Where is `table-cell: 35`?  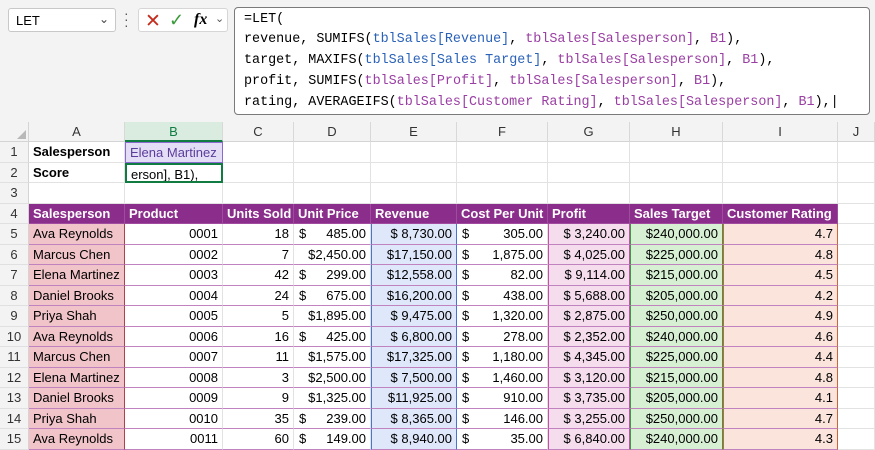
table-cell: 35 is located at coordinates (258, 418).